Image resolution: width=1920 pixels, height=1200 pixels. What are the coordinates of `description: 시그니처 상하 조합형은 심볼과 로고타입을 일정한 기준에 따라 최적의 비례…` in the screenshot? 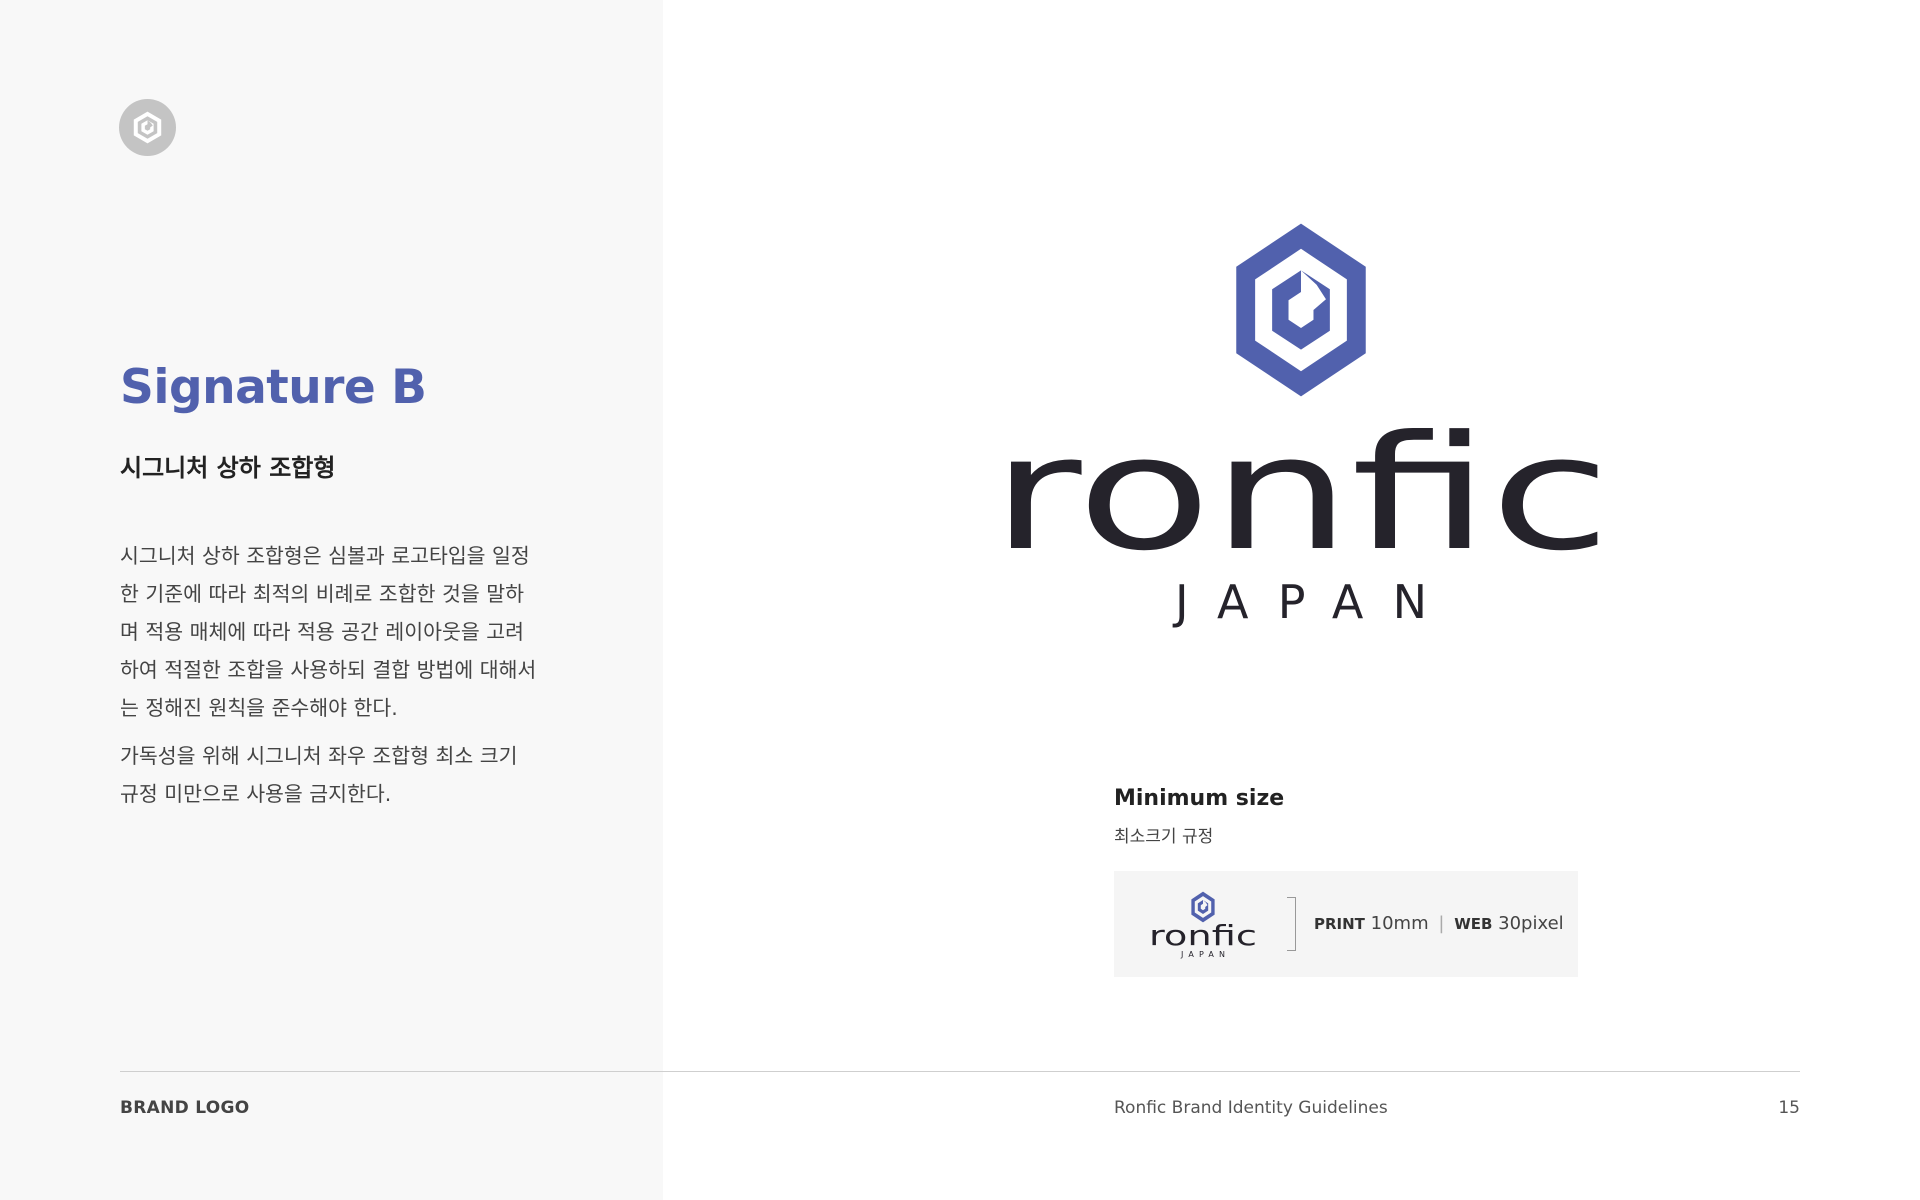 It's located at (330, 675).